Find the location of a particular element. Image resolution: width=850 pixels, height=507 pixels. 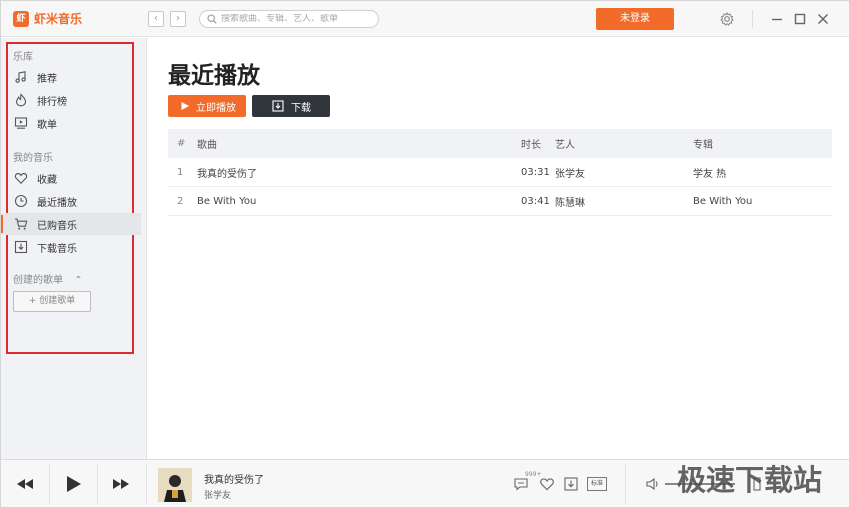

quality-label: 标准 is located at coordinates (596, 483).